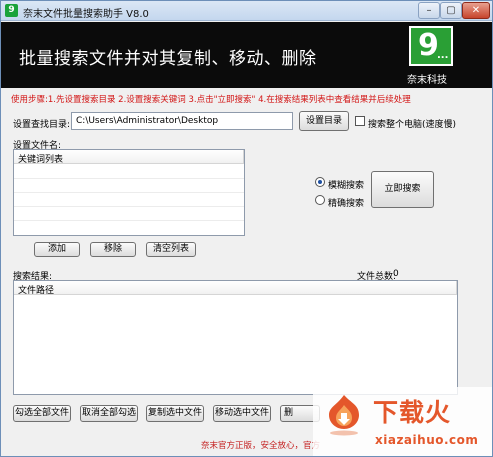 The width and height of the screenshot is (493, 457). I want to click on search-now-button: 立即搜索, so click(402, 189).